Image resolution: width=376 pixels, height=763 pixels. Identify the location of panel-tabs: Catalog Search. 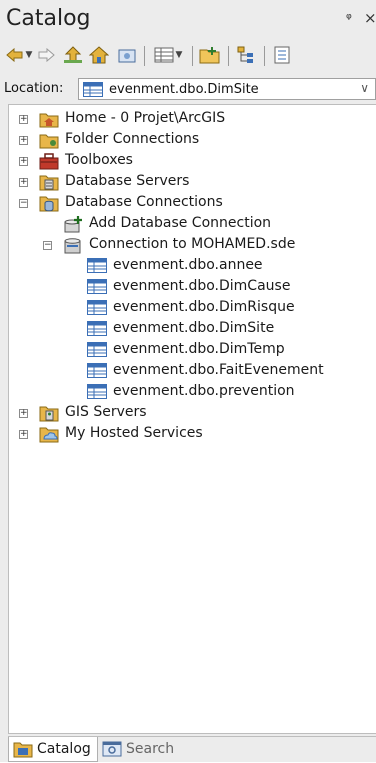
(192, 749).